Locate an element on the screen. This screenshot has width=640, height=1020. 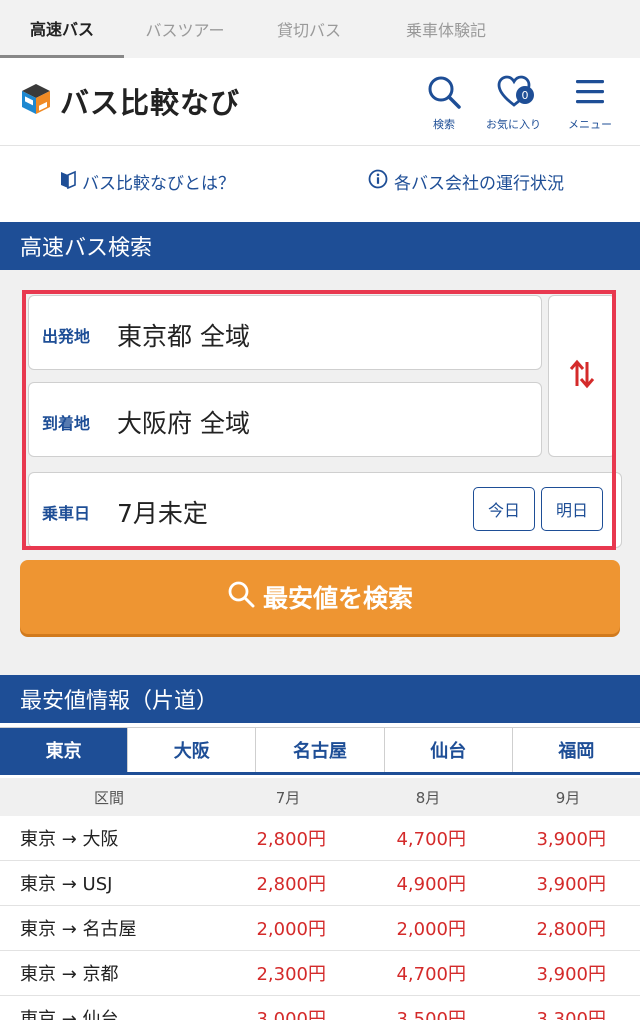
info-icon is located at coordinates (378, 181).